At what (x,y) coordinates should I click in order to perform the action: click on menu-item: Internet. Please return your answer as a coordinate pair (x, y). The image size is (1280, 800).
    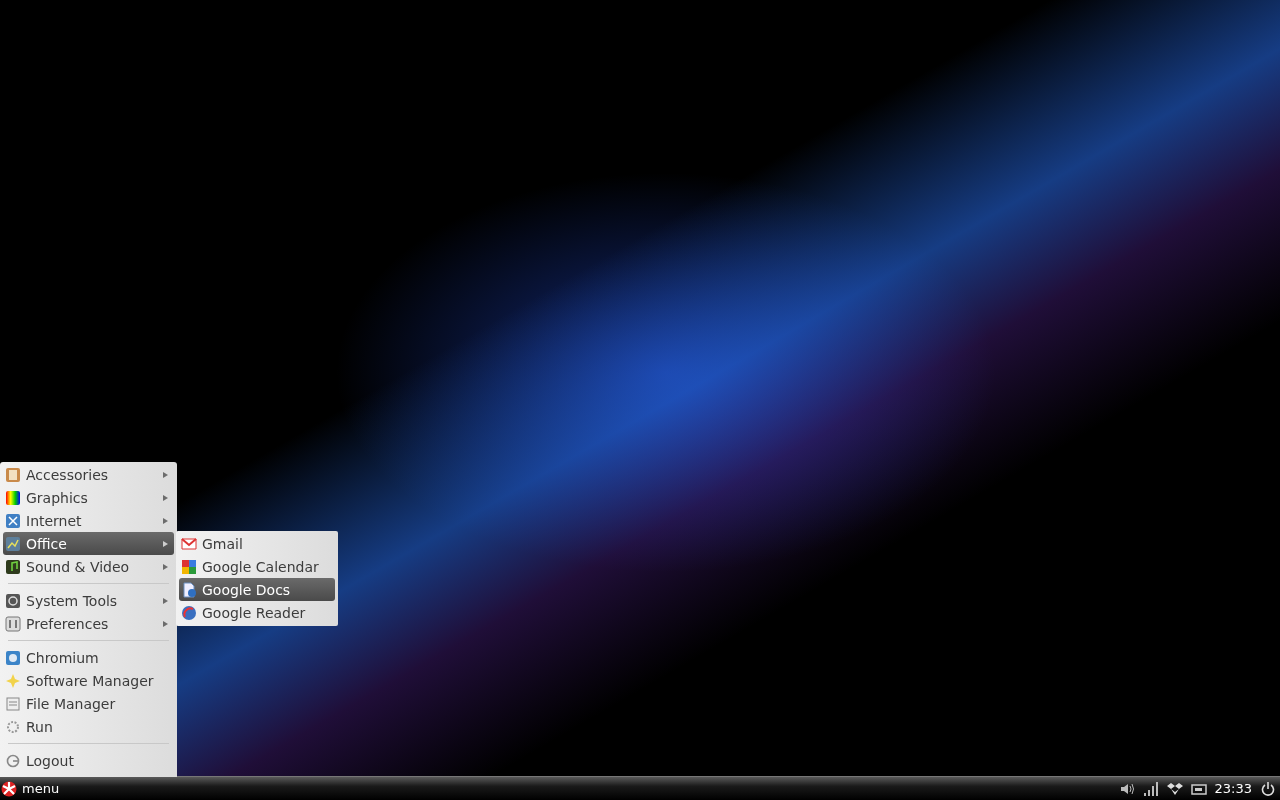
    Looking at the image, I should click on (88, 520).